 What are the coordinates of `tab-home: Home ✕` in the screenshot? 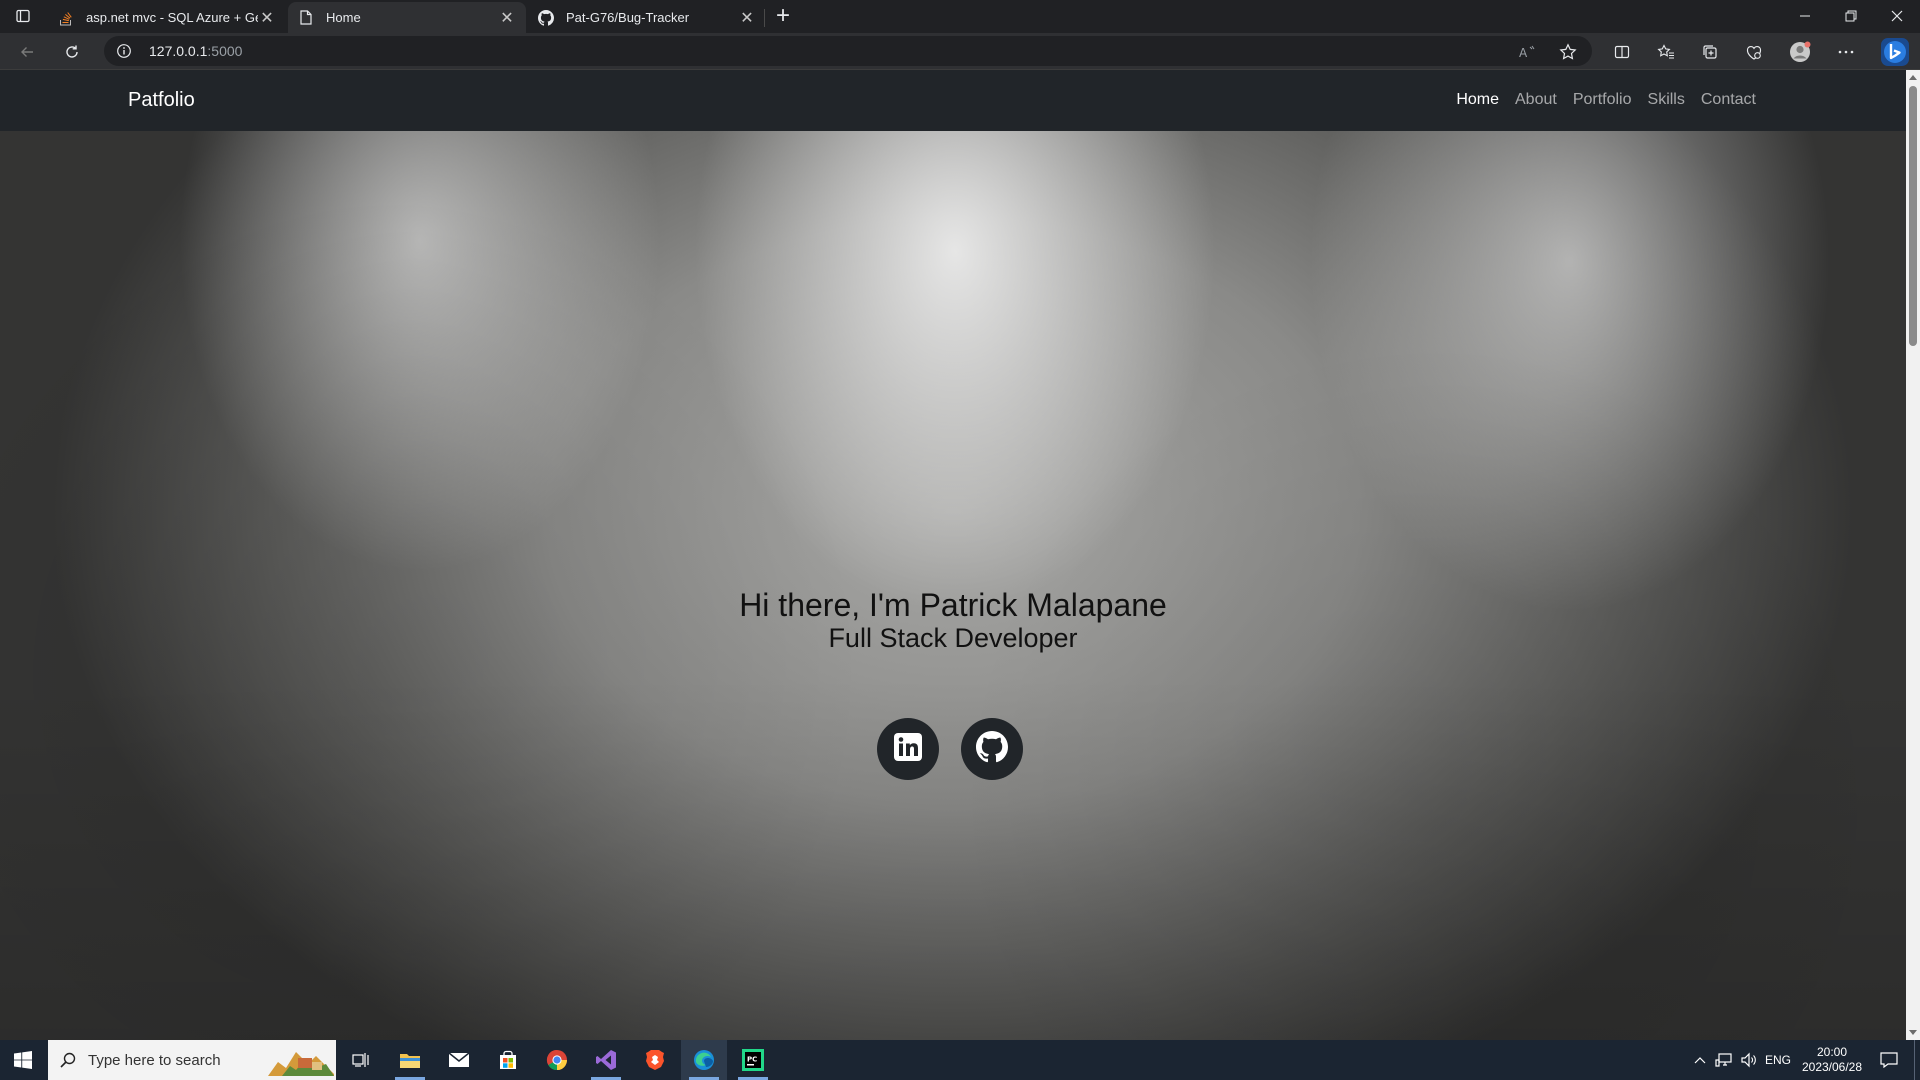 It's located at (407, 17).